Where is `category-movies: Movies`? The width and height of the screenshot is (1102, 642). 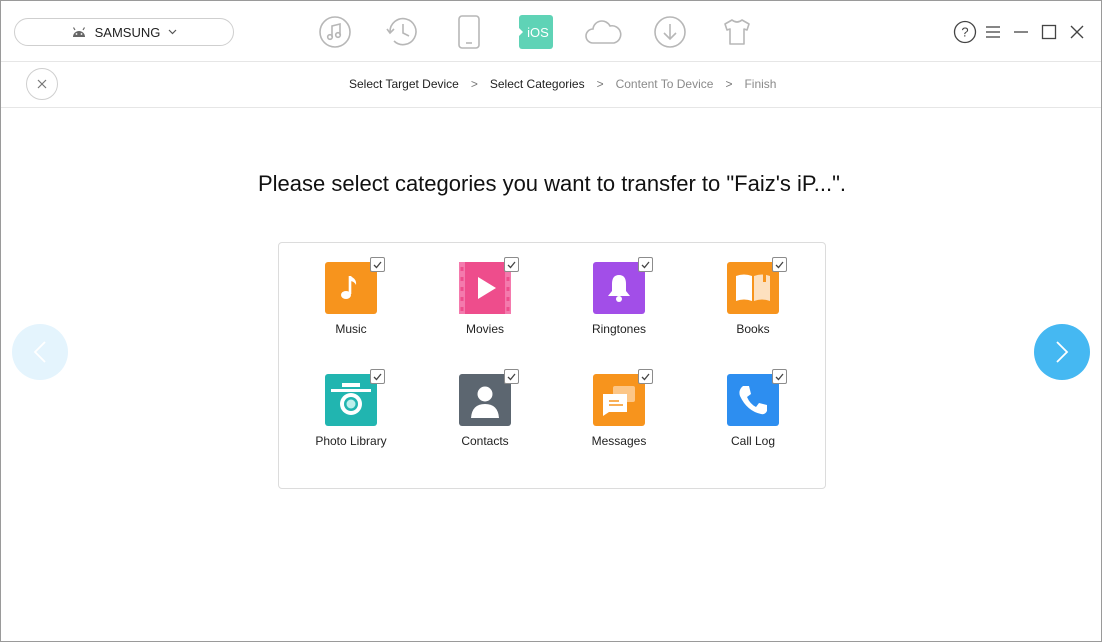 category-movies: Movies is located at coordinates (485, 311).